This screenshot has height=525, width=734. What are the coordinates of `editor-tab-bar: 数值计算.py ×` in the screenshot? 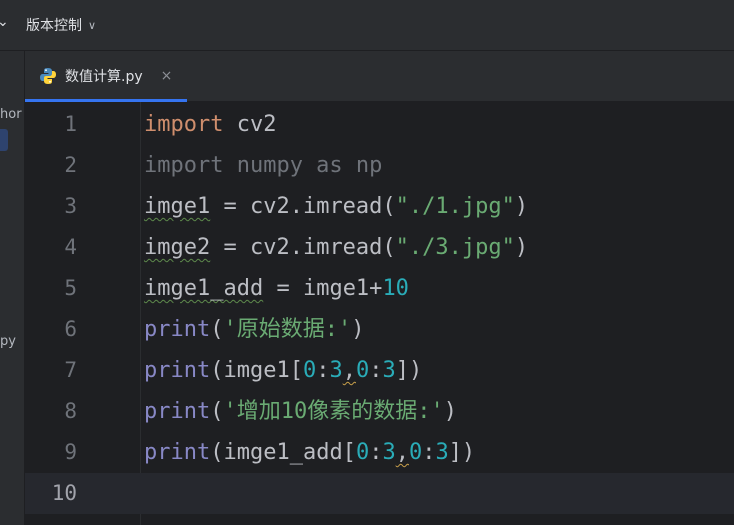 It's located at (379, 76).